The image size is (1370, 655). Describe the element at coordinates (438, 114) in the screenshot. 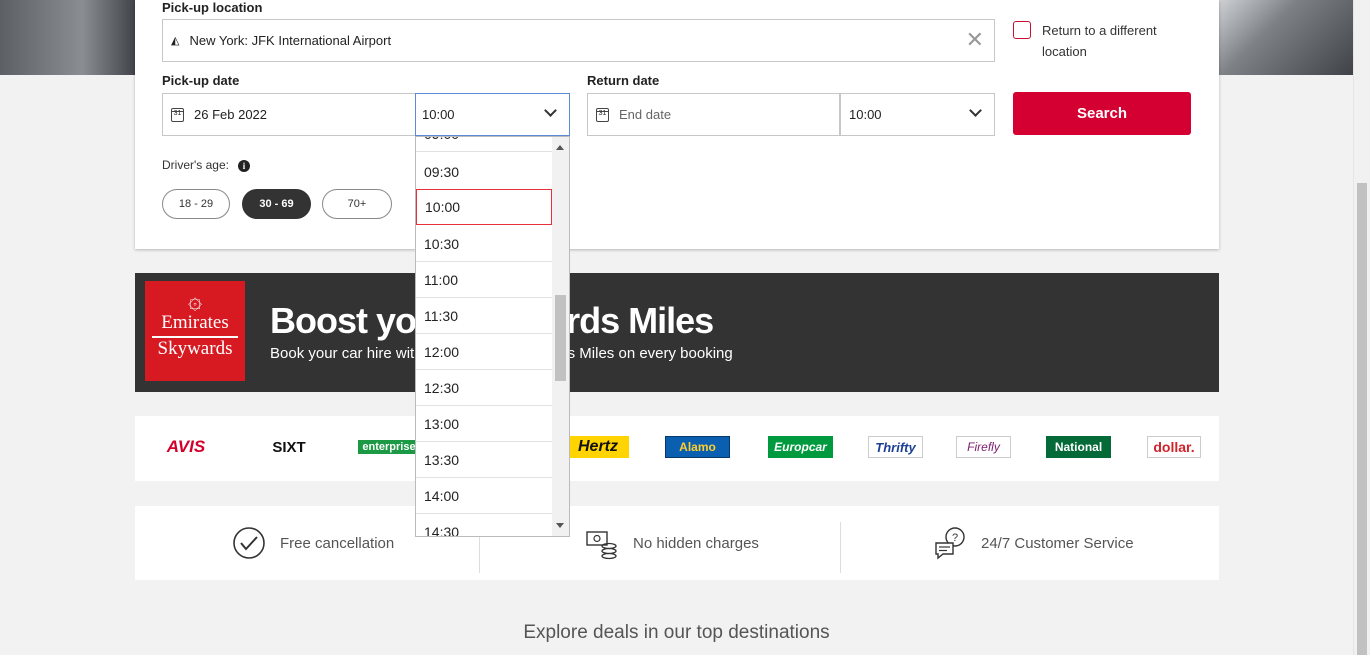

I see `pickup-time-value: 10:00` at that location.